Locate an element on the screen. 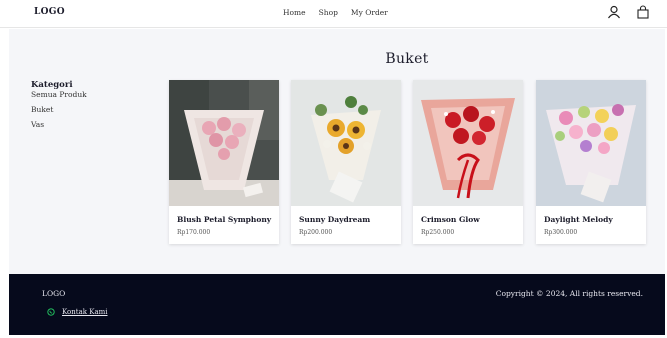 The height and width of the screenshot is (338, 667). contact-link: Kontak Kami is located at coordinates (77, 312).